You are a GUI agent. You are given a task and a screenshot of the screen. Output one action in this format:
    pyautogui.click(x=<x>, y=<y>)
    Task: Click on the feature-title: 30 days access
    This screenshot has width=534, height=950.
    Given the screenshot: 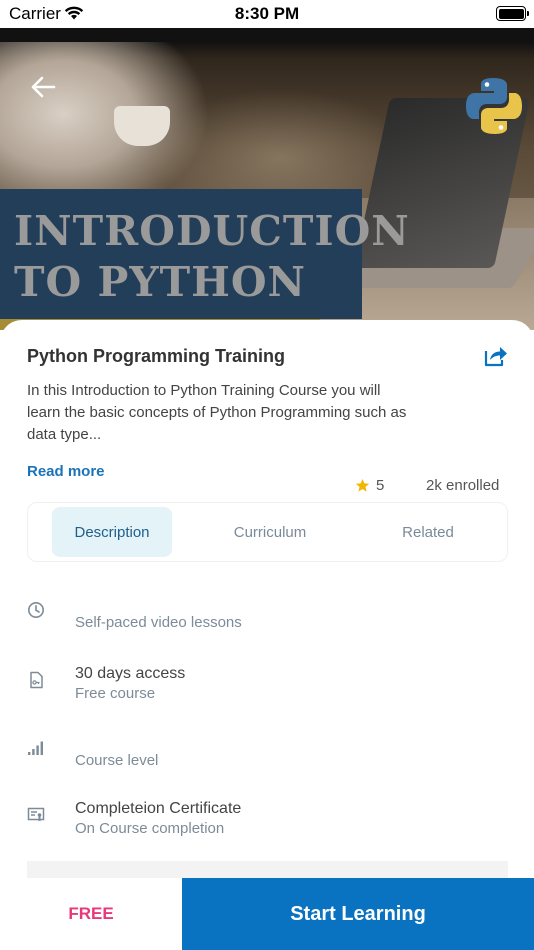 What is the action you would take?
    pyautogui.click(x=130, y=673)
    